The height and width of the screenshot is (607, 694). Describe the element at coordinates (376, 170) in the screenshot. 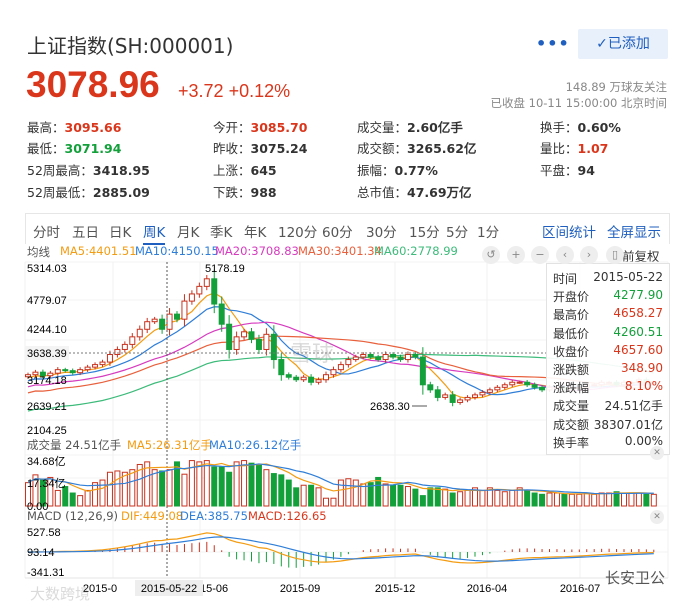

I see `stat-label: 振幅：` at that location.